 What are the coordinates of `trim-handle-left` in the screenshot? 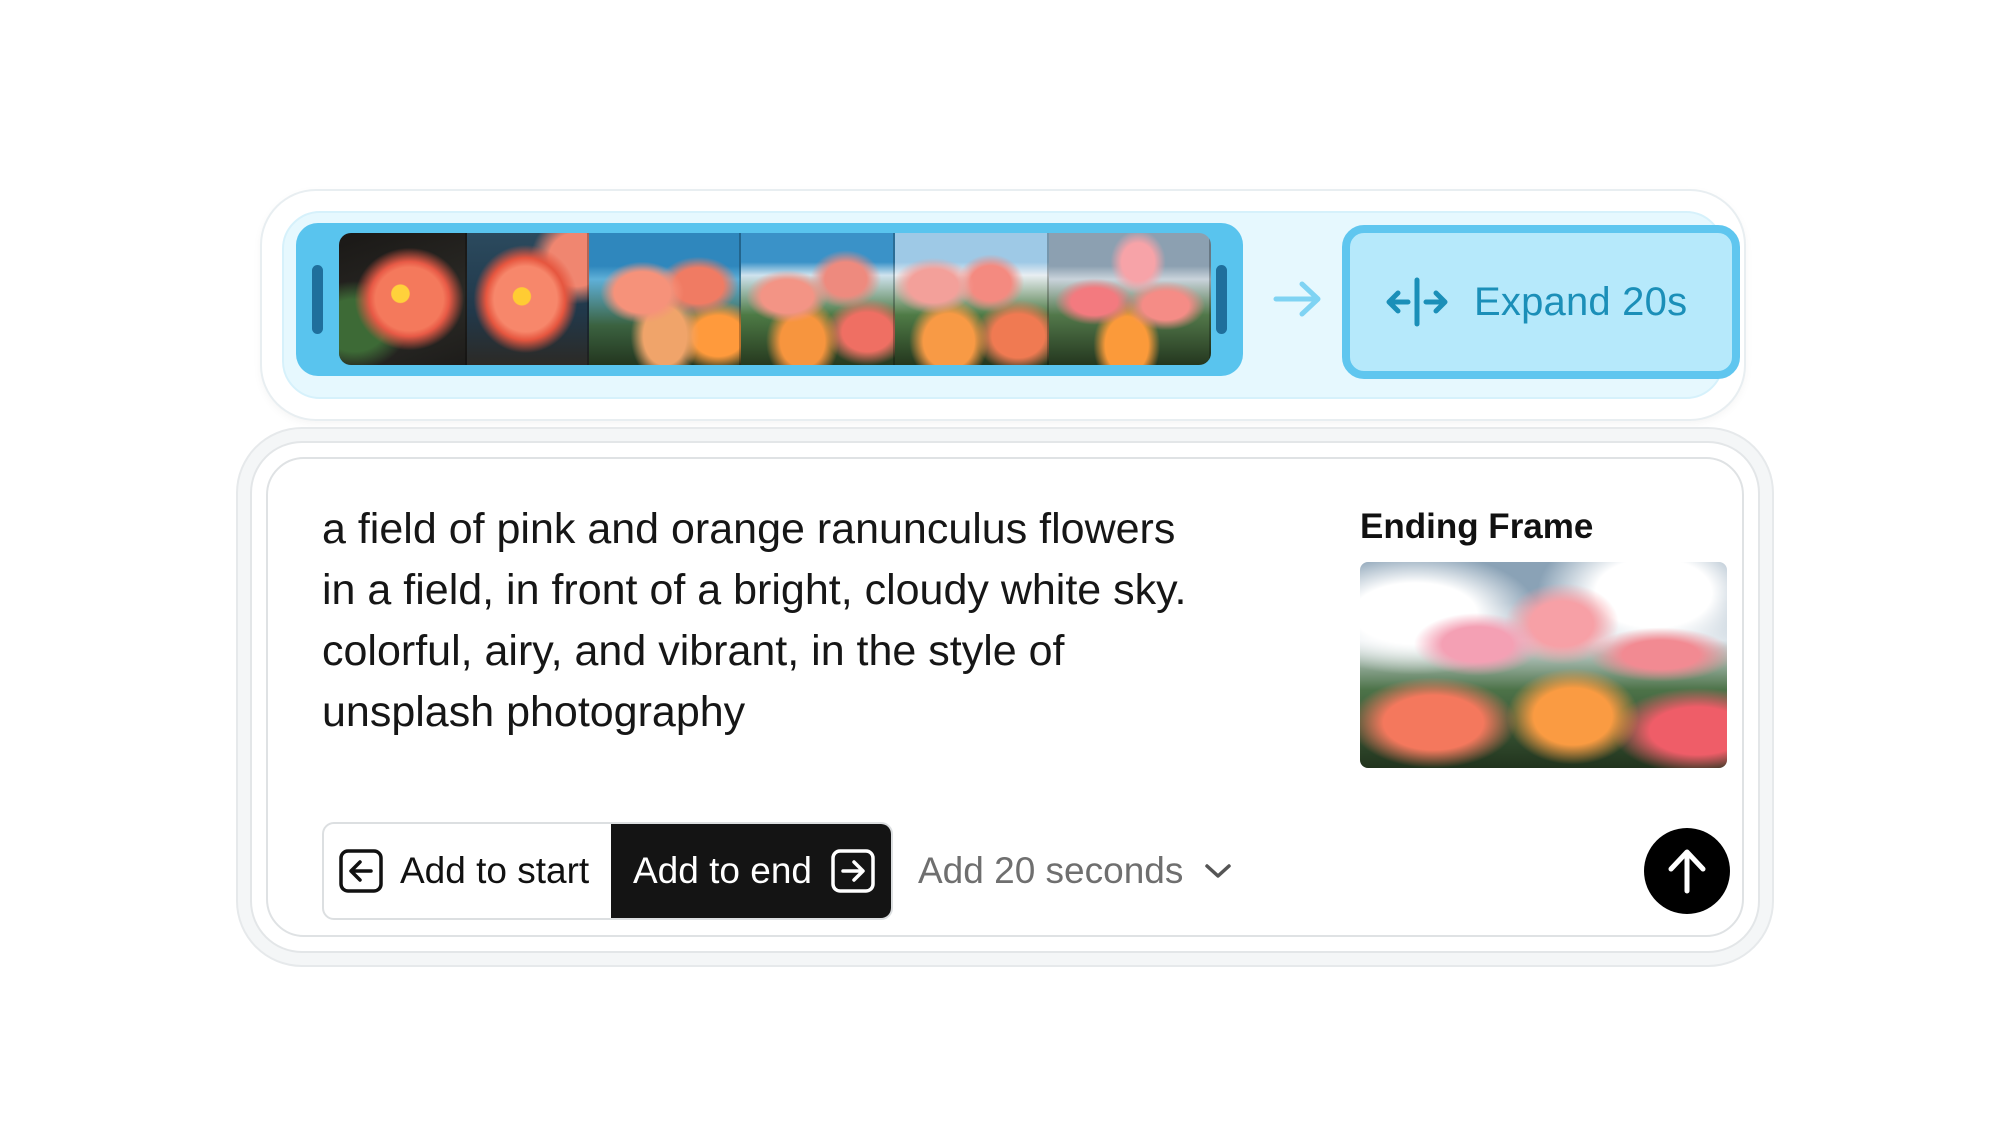 It's located at (317, 299).